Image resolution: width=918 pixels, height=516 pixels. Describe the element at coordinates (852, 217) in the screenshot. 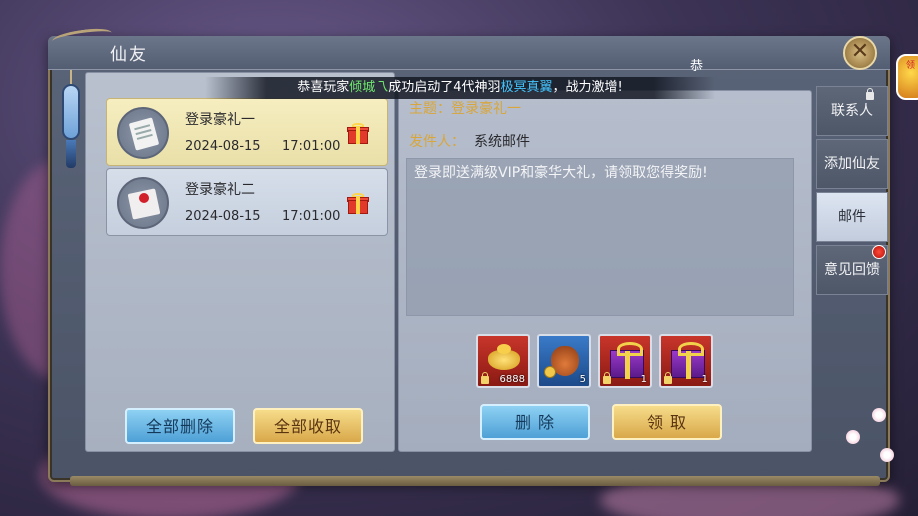

I see `tab-mail: 邮件` at that location.